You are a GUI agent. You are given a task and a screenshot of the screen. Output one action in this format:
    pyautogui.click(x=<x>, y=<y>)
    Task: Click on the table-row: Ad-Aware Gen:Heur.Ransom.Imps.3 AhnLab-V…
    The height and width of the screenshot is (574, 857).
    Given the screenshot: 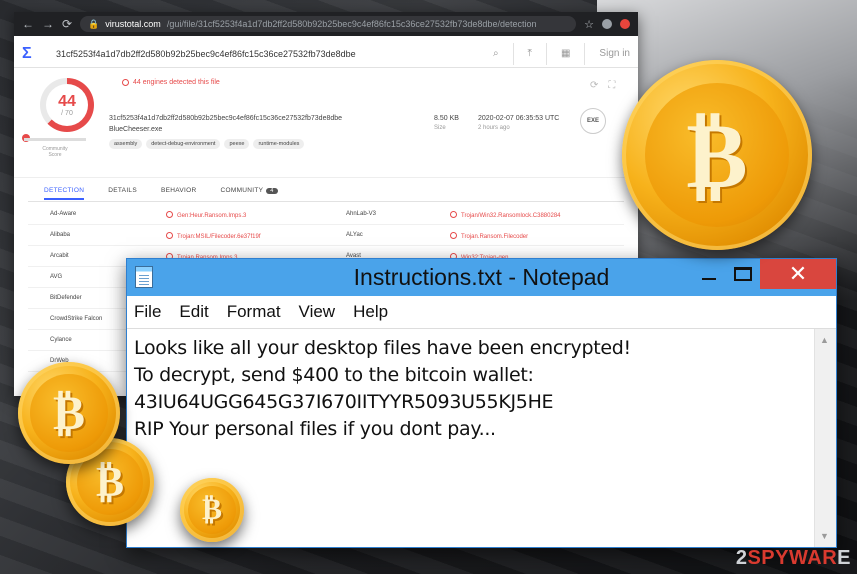 What is the action you would take?
    pyautogui.click(x=326, y=214)
    